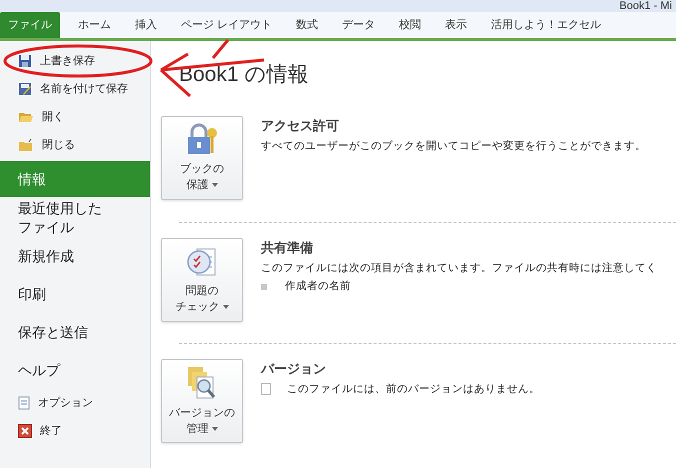  What do you see at coordinates (75, 403) in the screenshot?
I see `sidebar-command: オプション` at bounding box center [75, 403].